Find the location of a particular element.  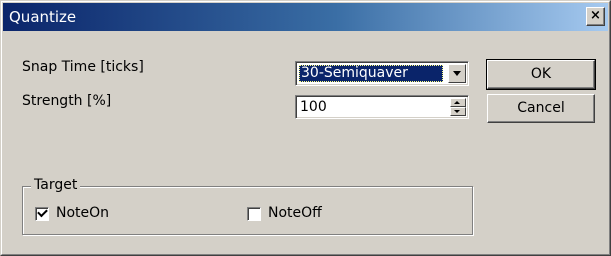

noteoff-checkbox is located at coordinates (254, 214).